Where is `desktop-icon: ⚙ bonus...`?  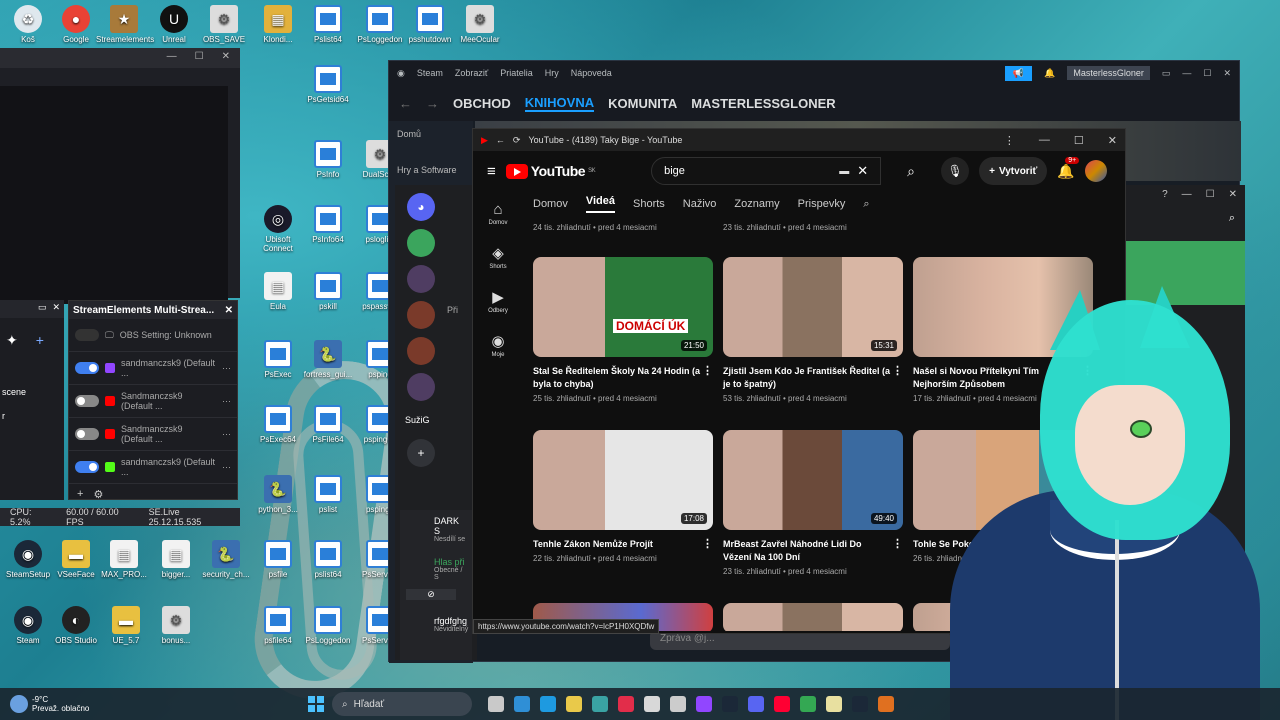 desktop-icon: ⚙ bonus... is located at coordinates (176, 625).